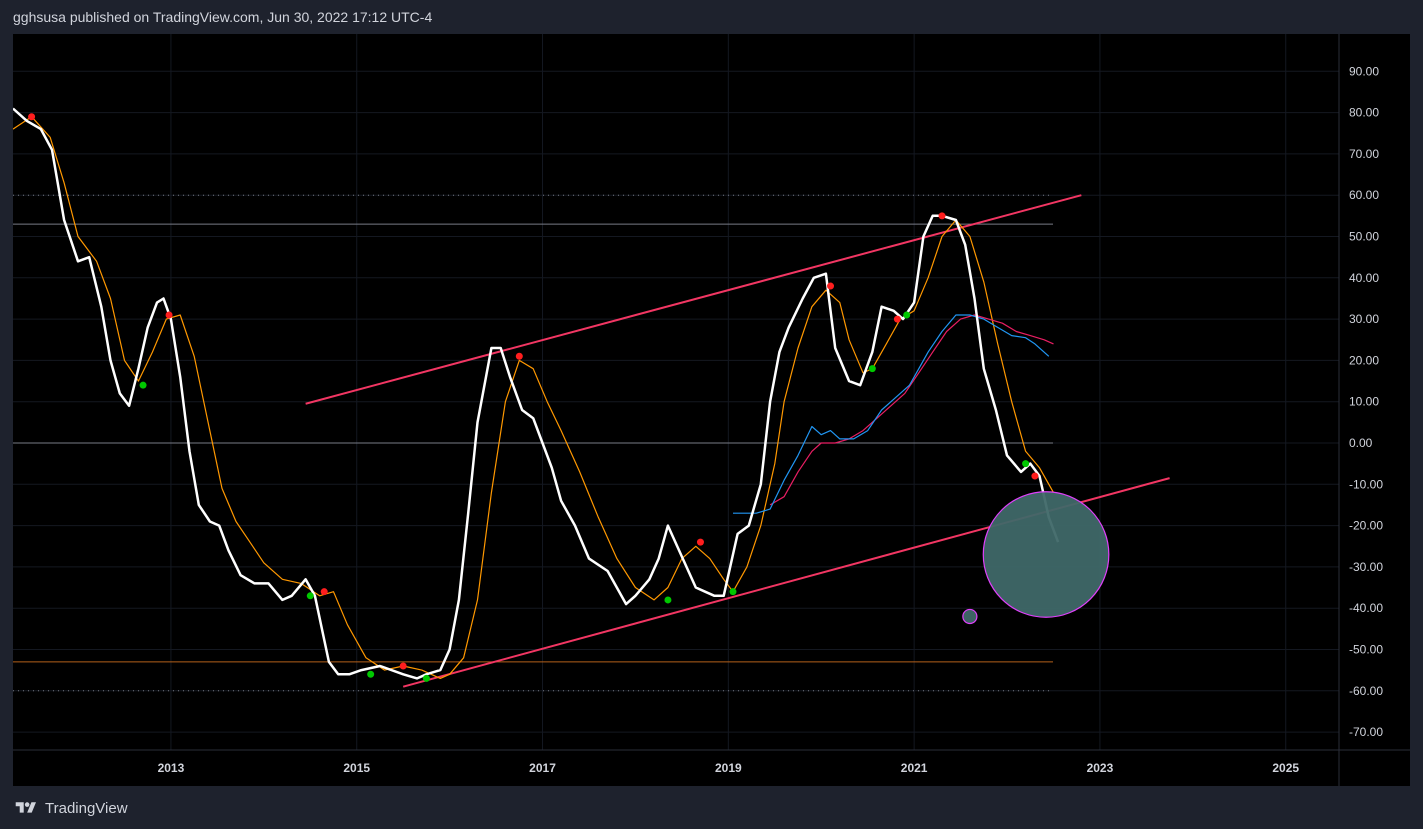 Image resolution: width=1423 pixels, height=829 pixels. I want to click on y-tick-label: -60.00, so click(1366, 691).